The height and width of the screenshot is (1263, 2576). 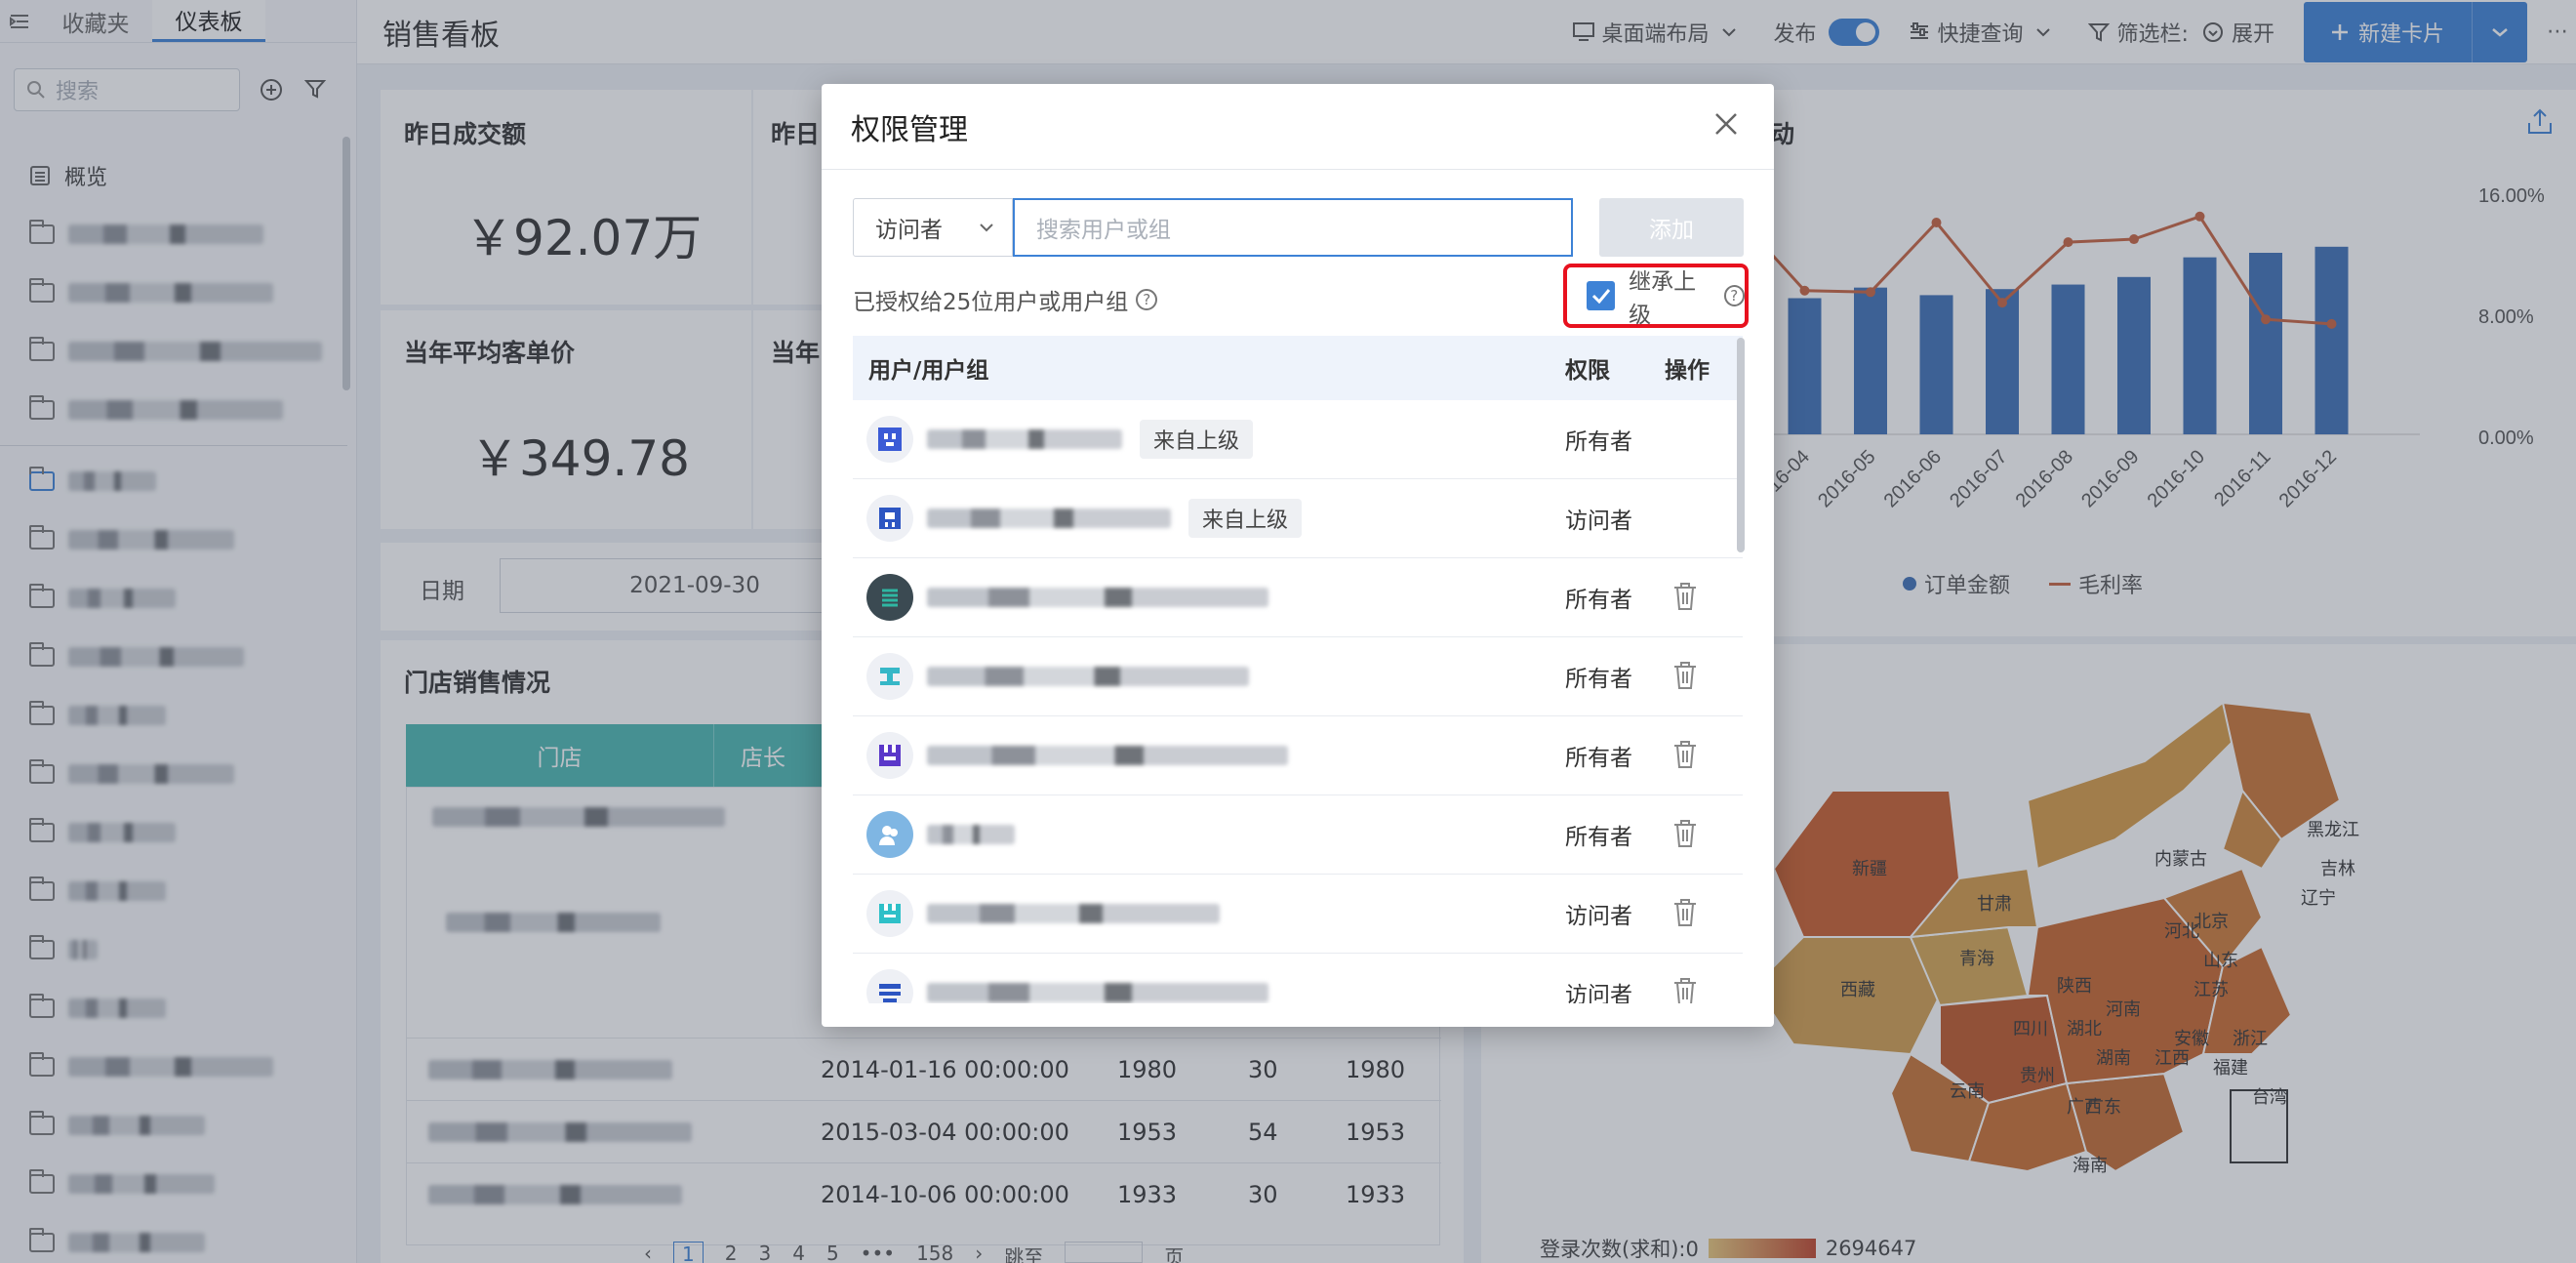 I want to click on inherit-label: 继承上级, so click(x=1663, y=299).